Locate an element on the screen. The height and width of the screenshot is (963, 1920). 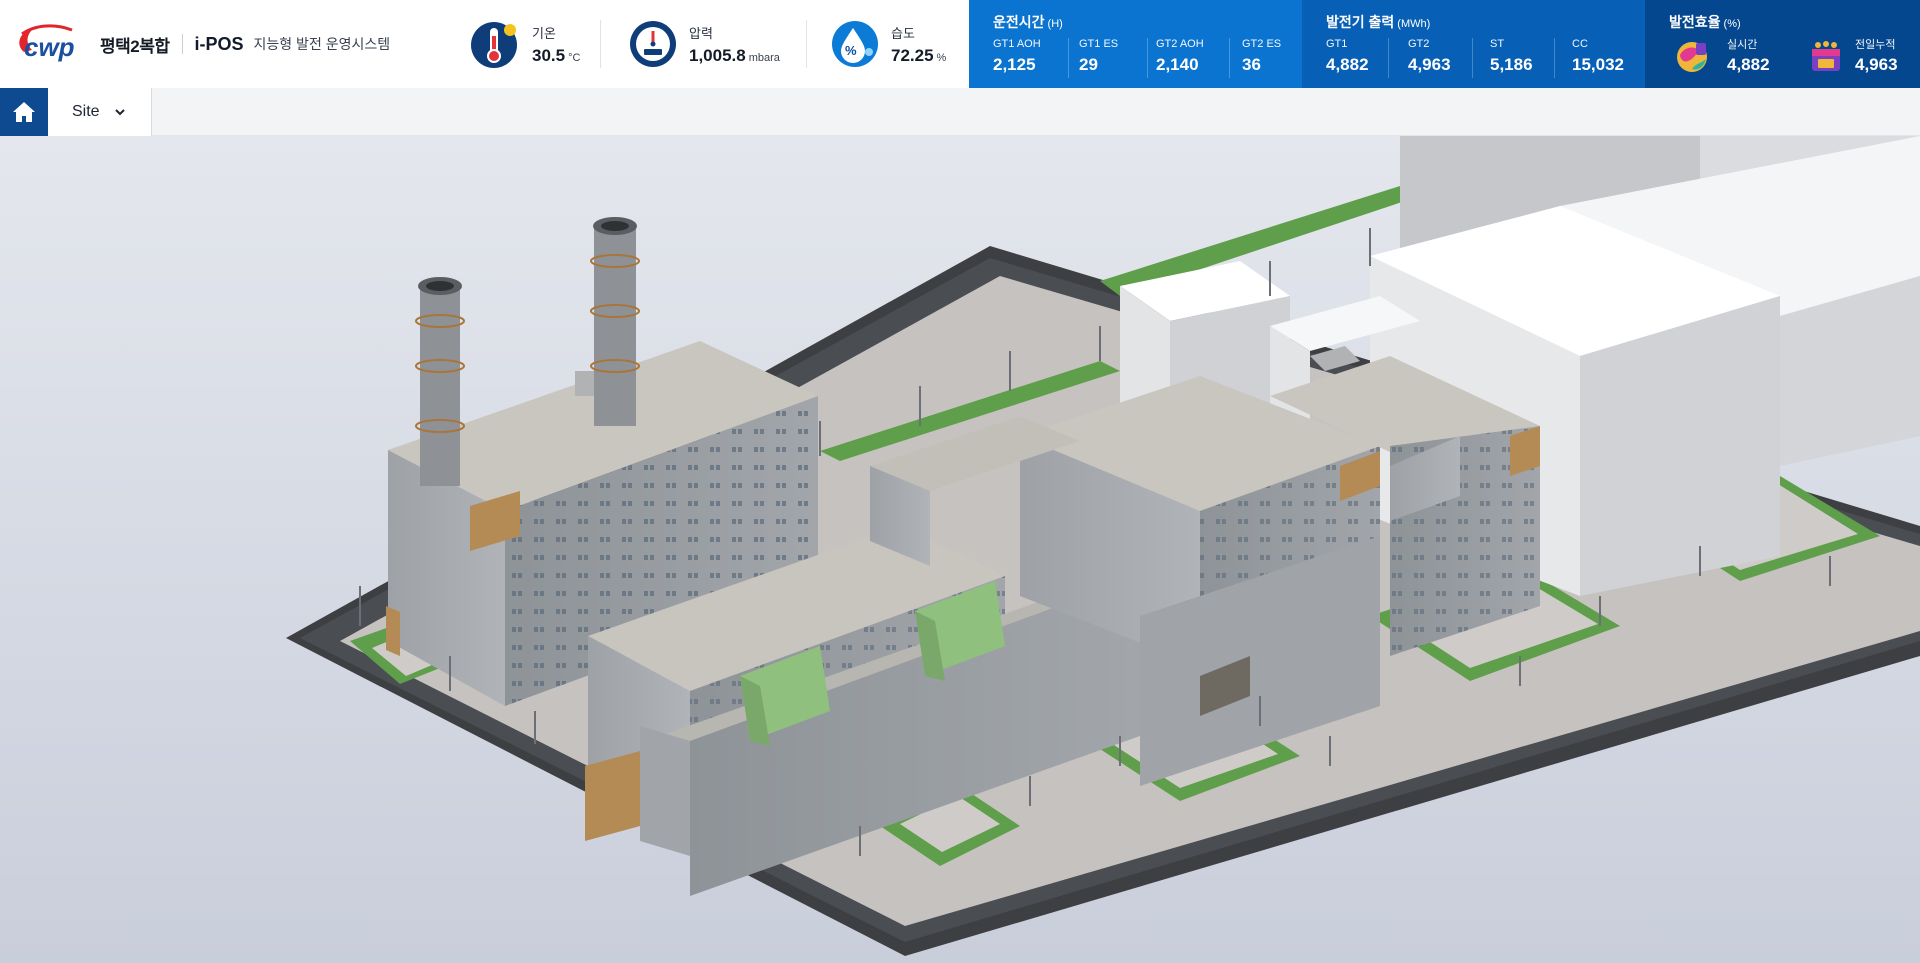
humidity-unit: % is located at coordinates (941, 57).